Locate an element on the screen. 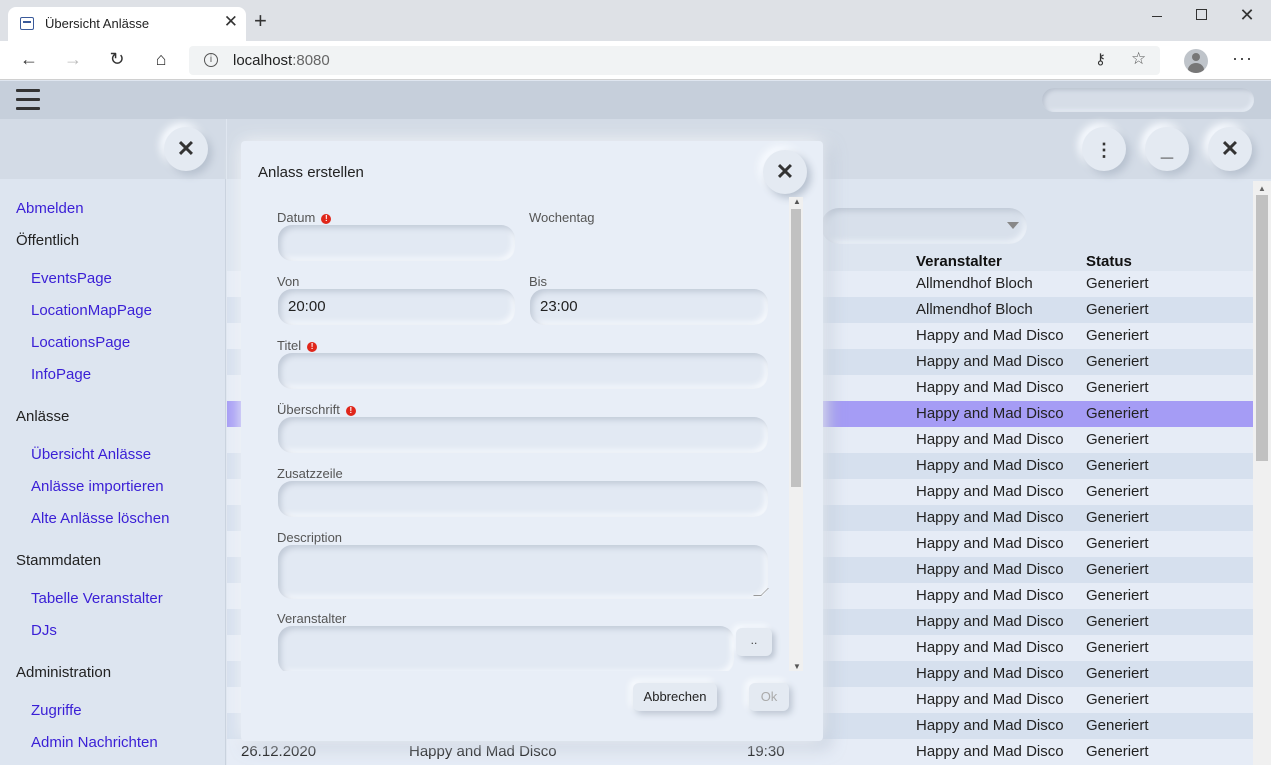 Image resolution: width=1271 pixels, height=765 pixels. info-icon: i is located at coordinates (211, 60).